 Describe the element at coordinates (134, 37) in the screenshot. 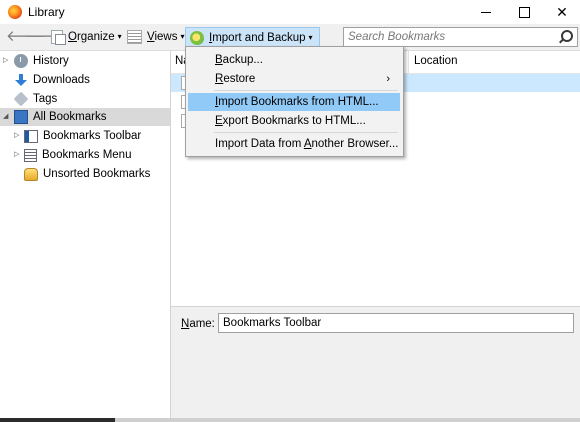

I see `views-icon` at that location.